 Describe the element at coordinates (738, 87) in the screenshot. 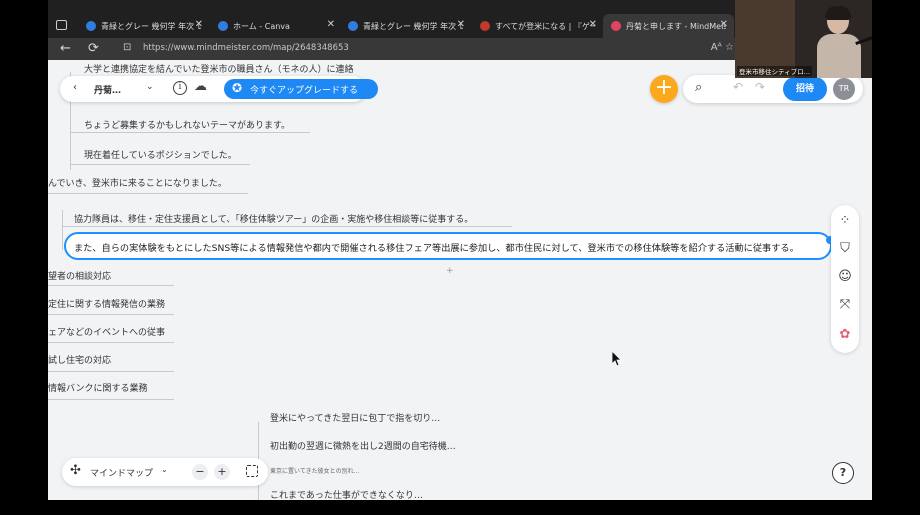

I see `undo-icon: ↶` at that location.